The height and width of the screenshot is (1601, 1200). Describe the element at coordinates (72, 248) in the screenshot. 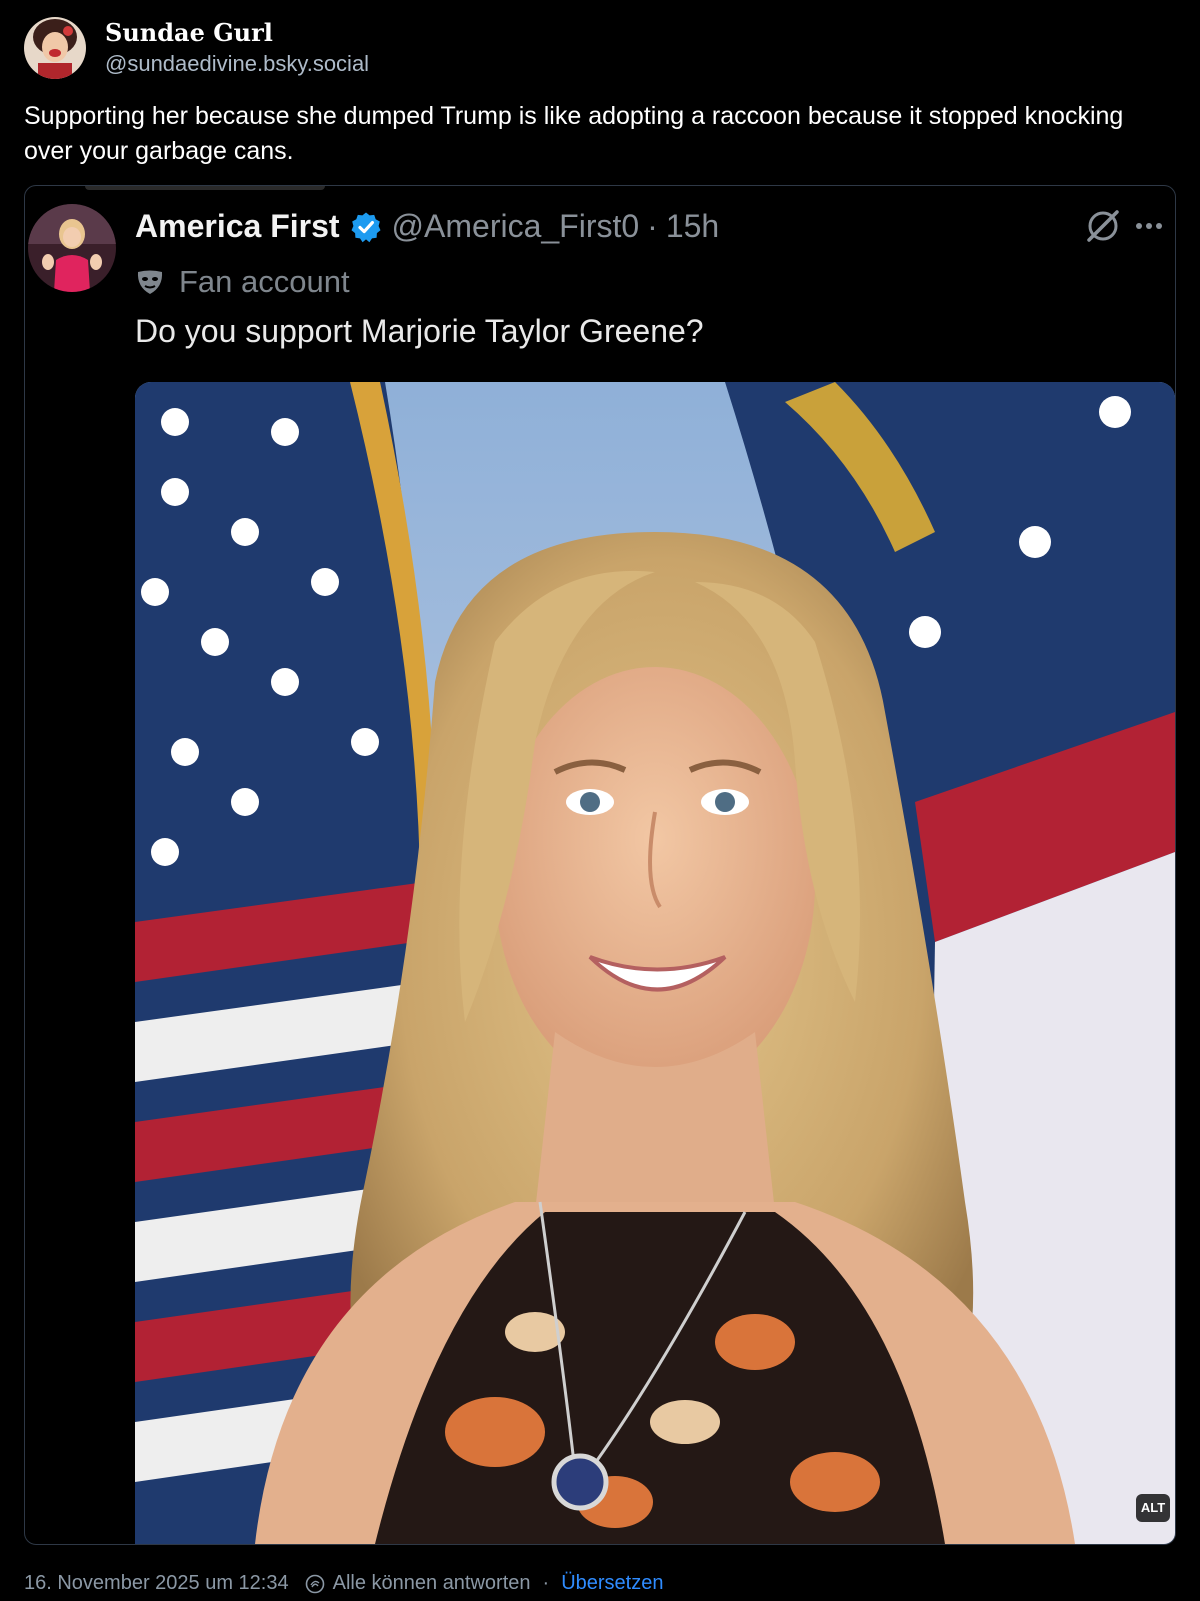

I see `quoted-author-avatar` at that location.